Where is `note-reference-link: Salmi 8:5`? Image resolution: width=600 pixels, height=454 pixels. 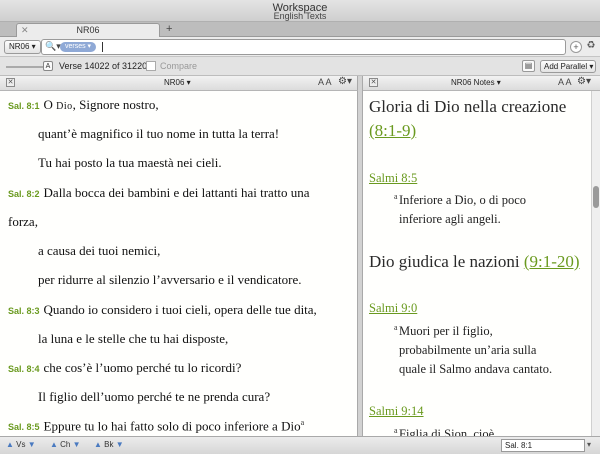
note-reference-link: Salmi 8:5 is located at coordinates (393, 178).